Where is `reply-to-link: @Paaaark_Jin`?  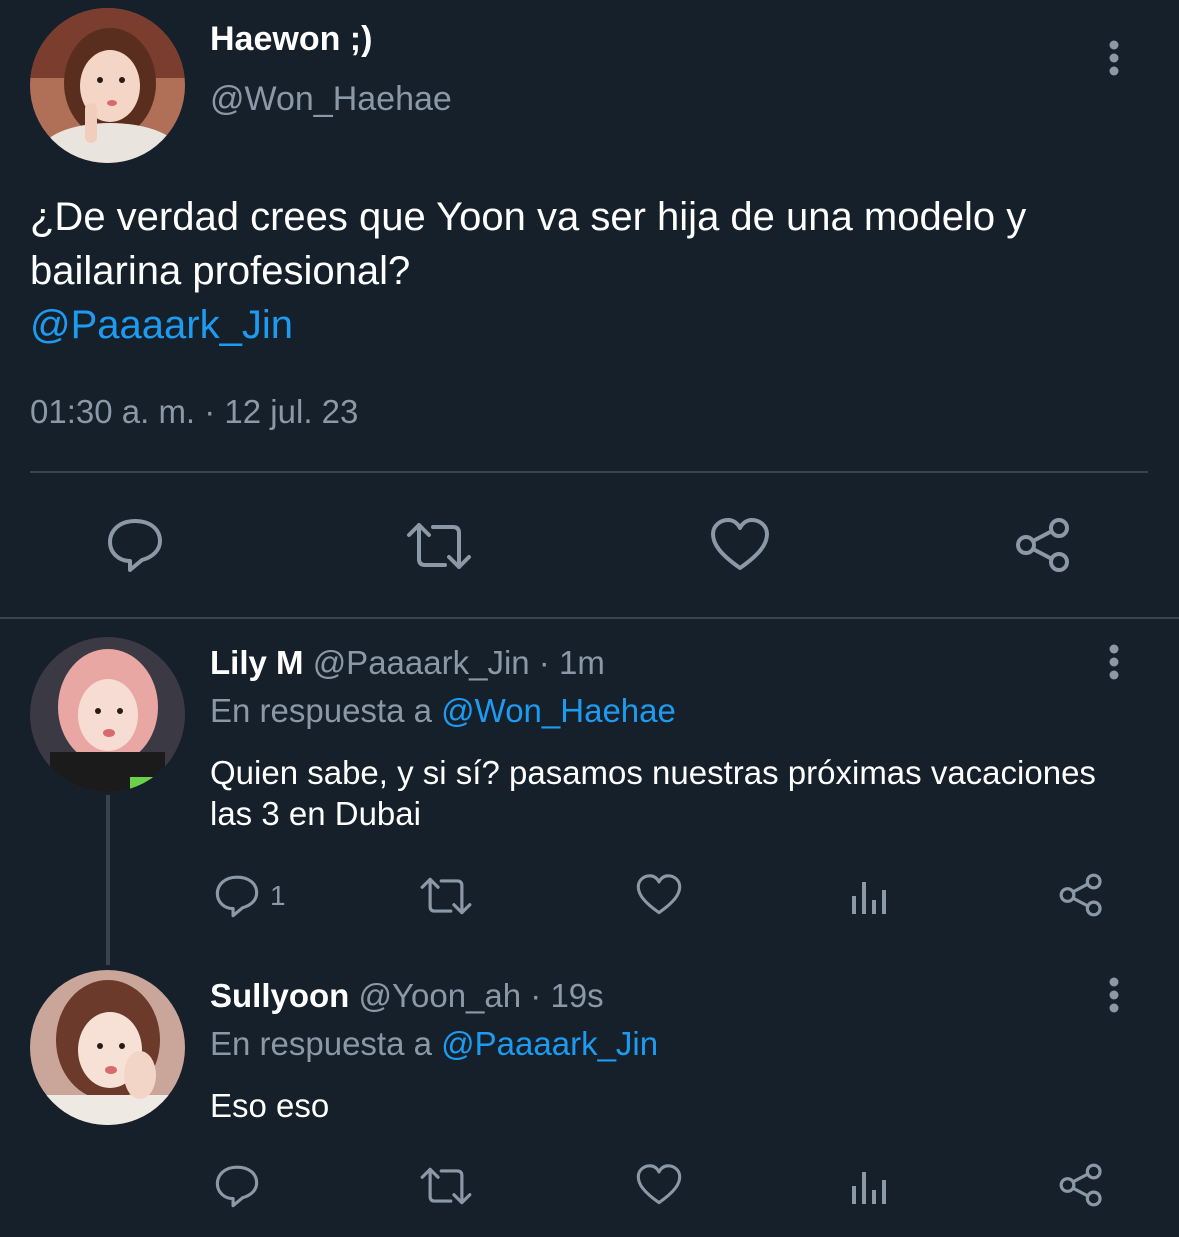
reply-to-link: @Paaaark_Jin is located at coordinates (549, 1043).